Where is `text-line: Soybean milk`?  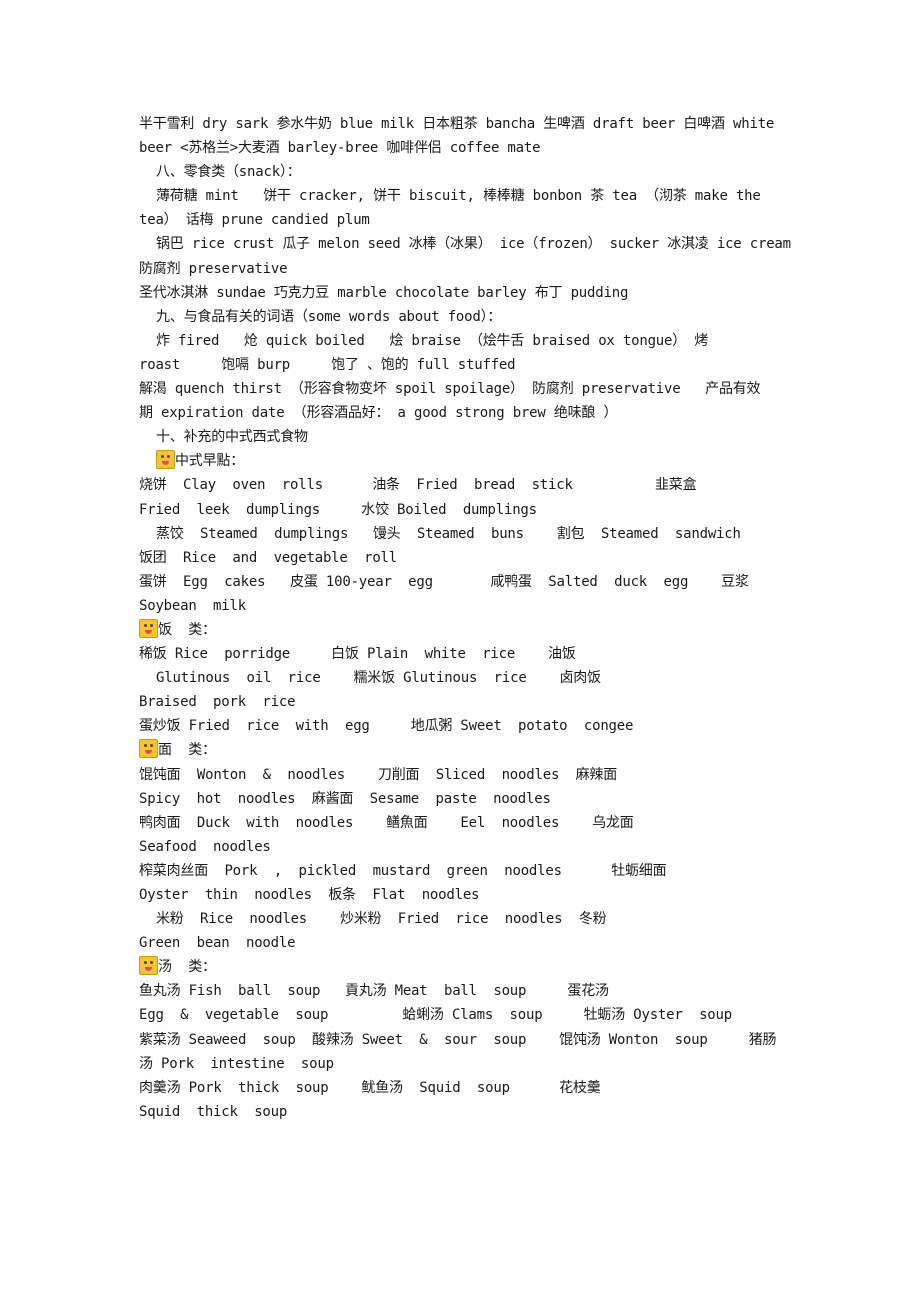 text-line: Soybean milk is located at coordinates (192, 605).